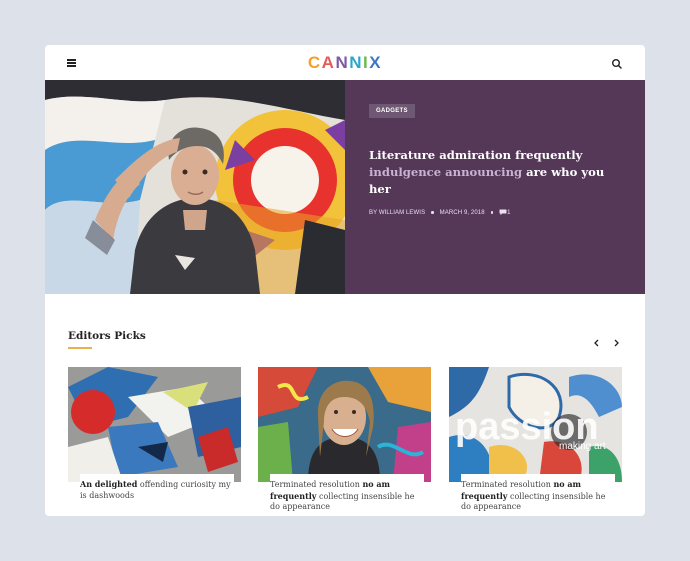 The width and height of the screenshot is (690, 561). I want to click on hero-title-highlight: indulgence announcing, so click(446, 172).